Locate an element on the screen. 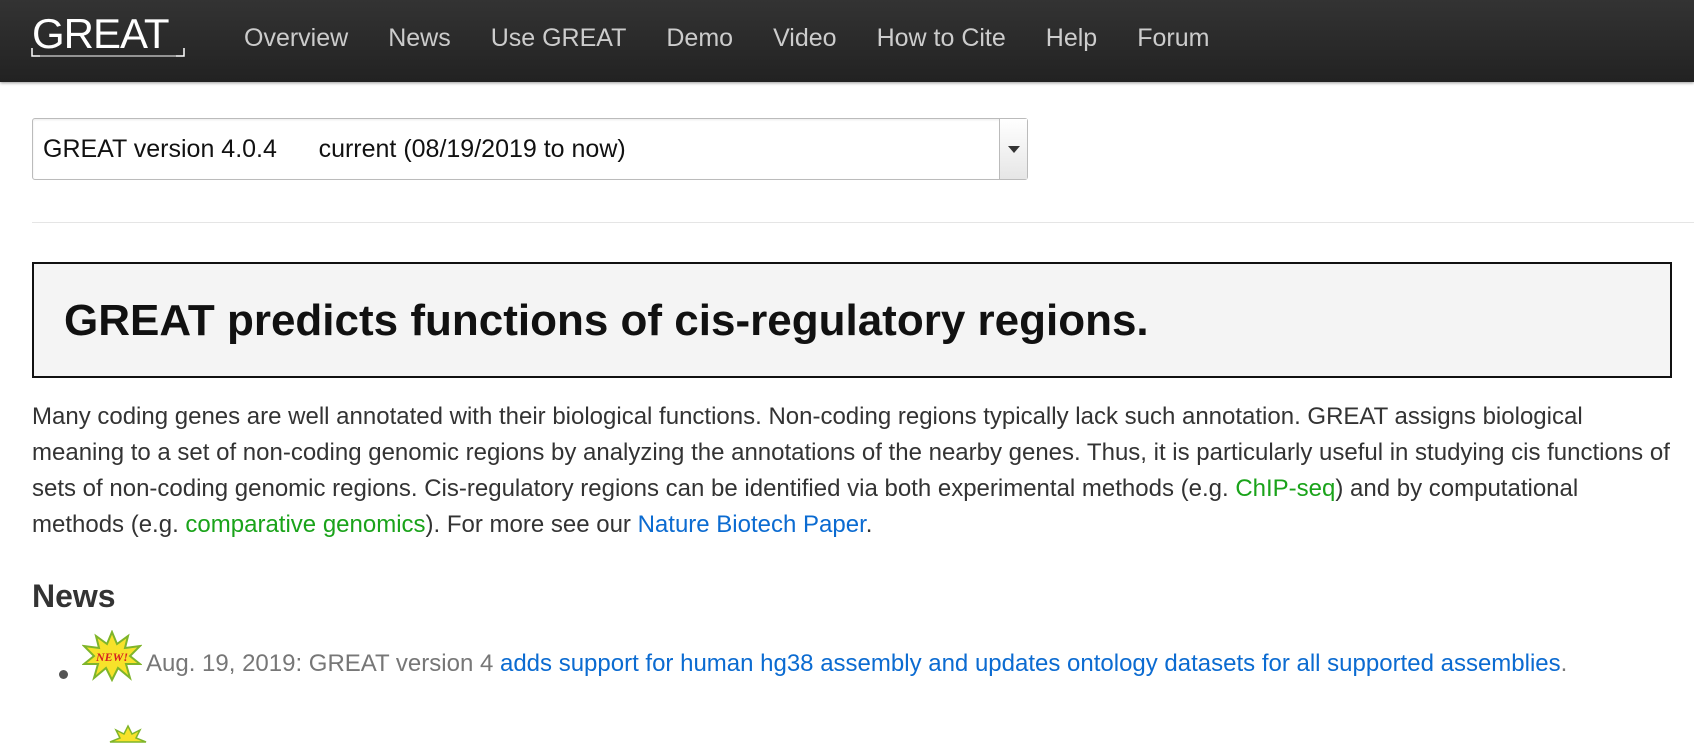  dropdown-toggle is located at coordinates (1013, 149).